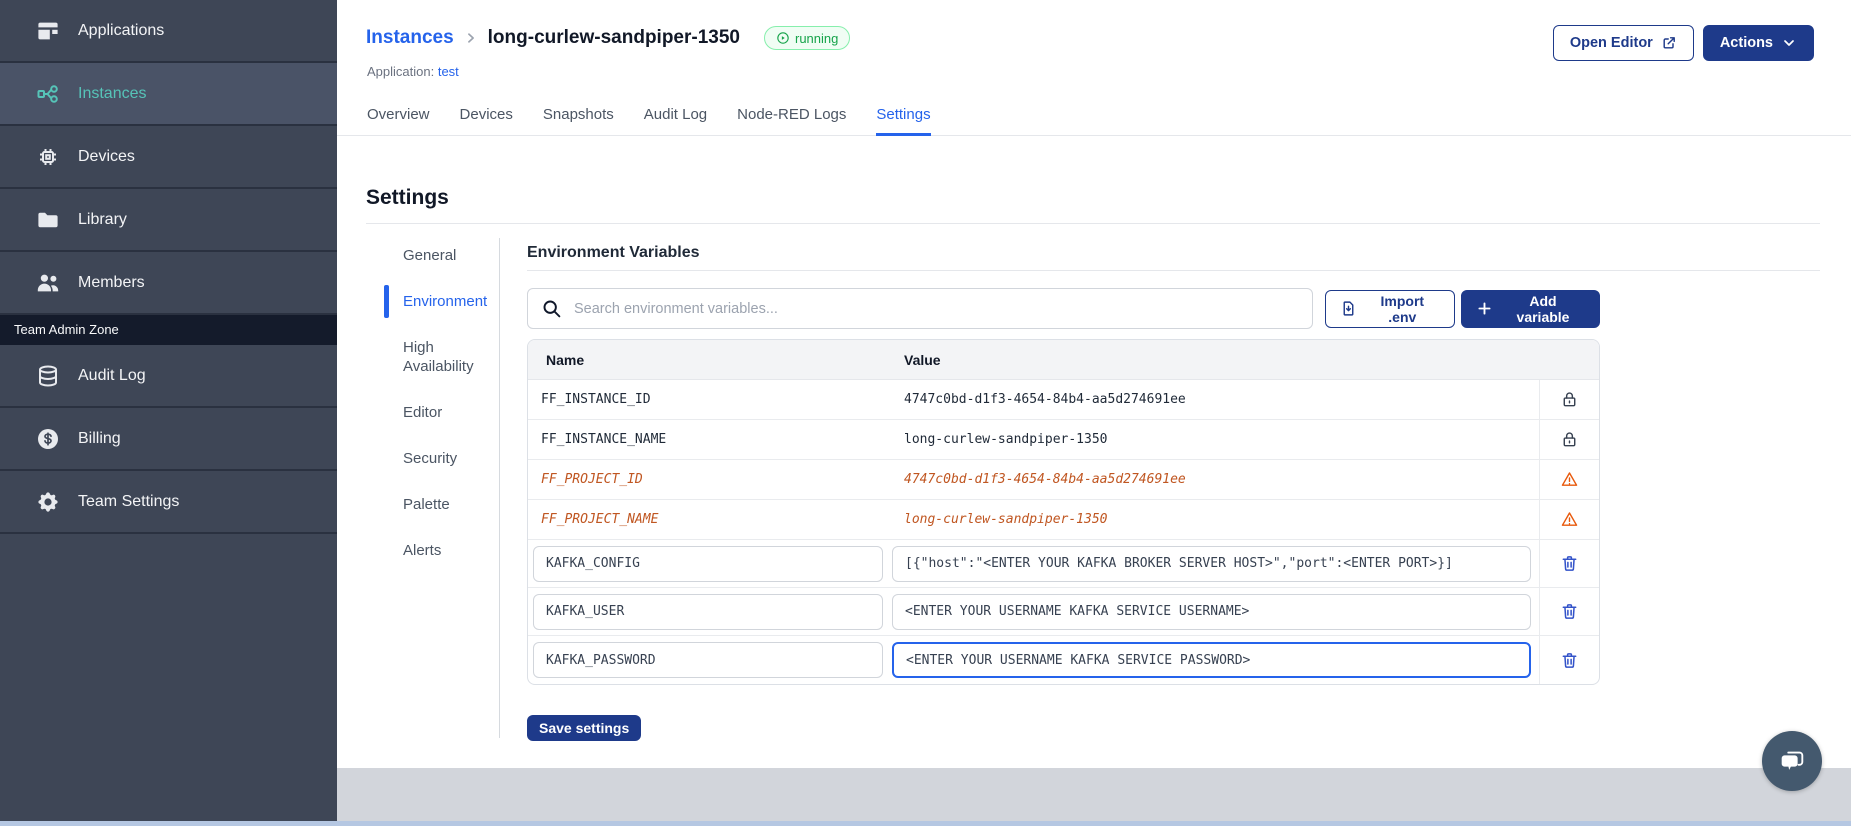 The image size is (1851, 826). Describe the element at coordinates (613, 252) in the screenshot. I see `section-title: Environment Variables` at that location.